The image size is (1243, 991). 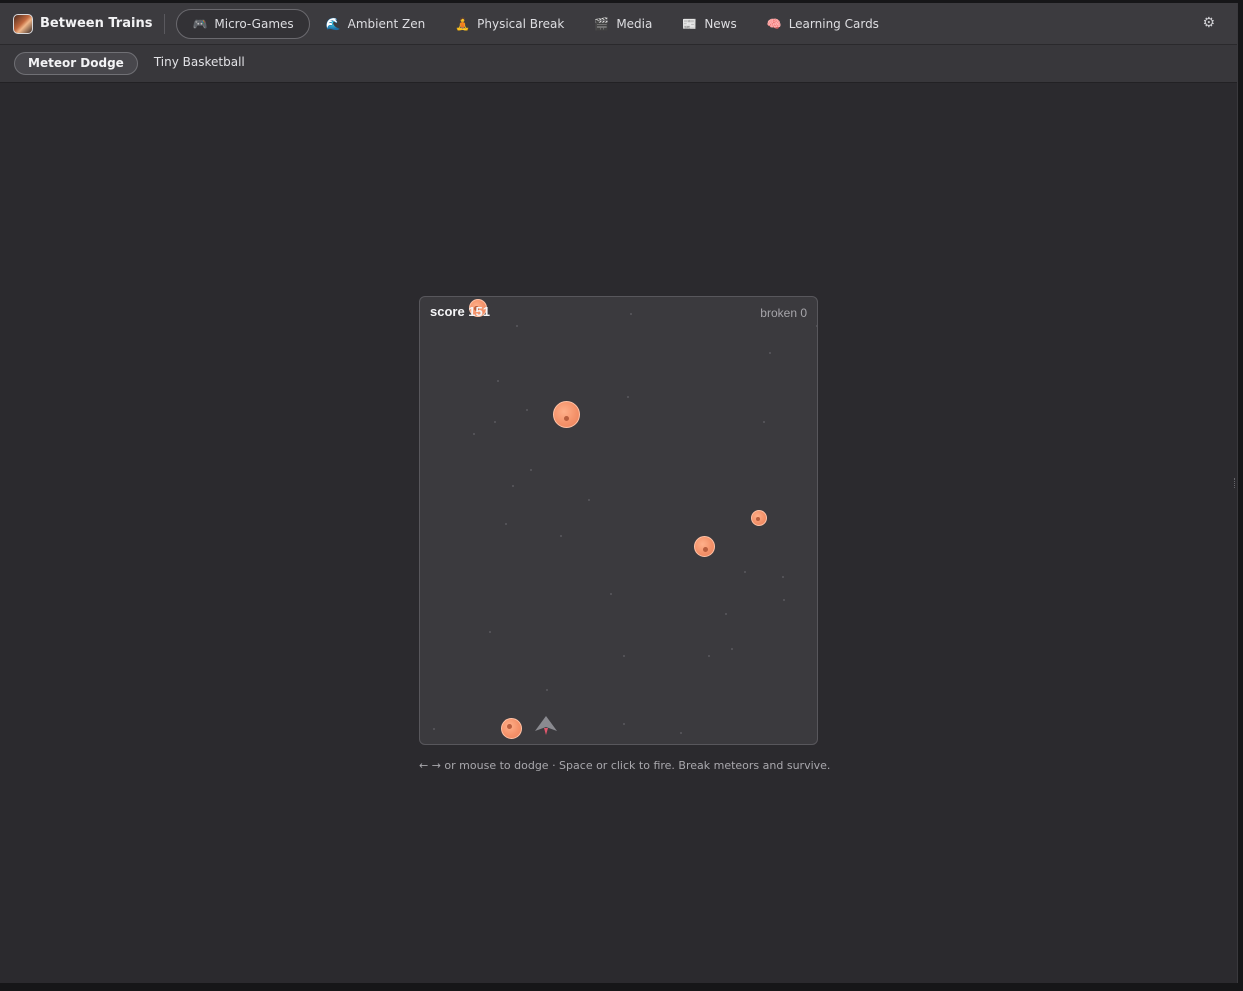 I want to click on resize-handle, so click(x=1236, y=483).